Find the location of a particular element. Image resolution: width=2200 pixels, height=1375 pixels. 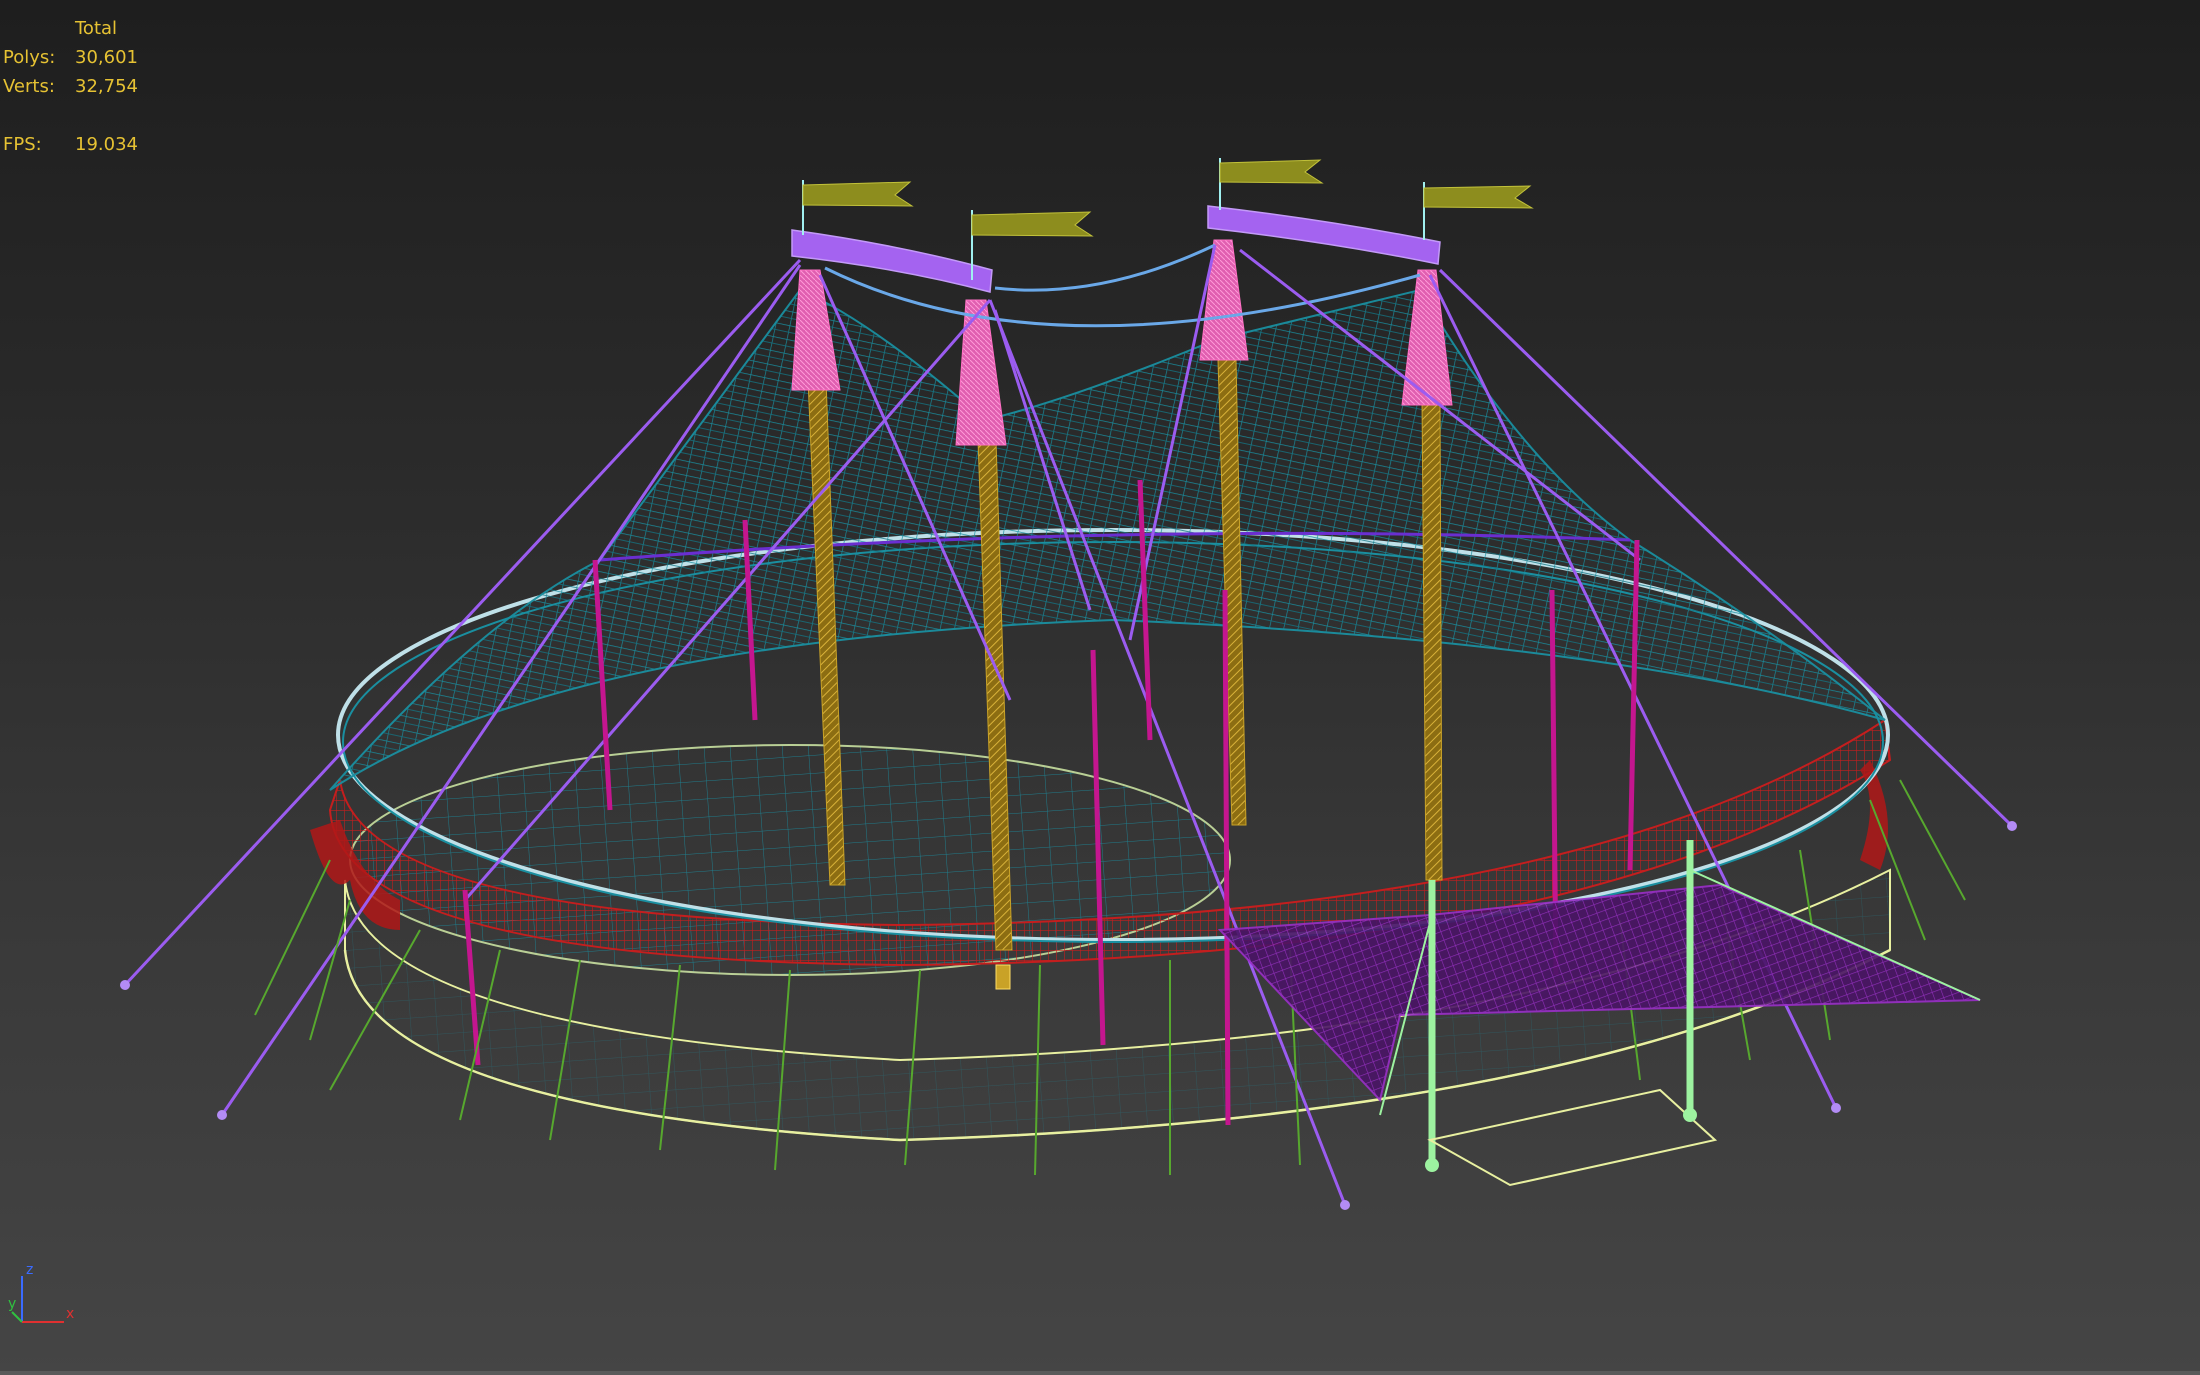

entrance-door is located at coordinates (1003, 977).